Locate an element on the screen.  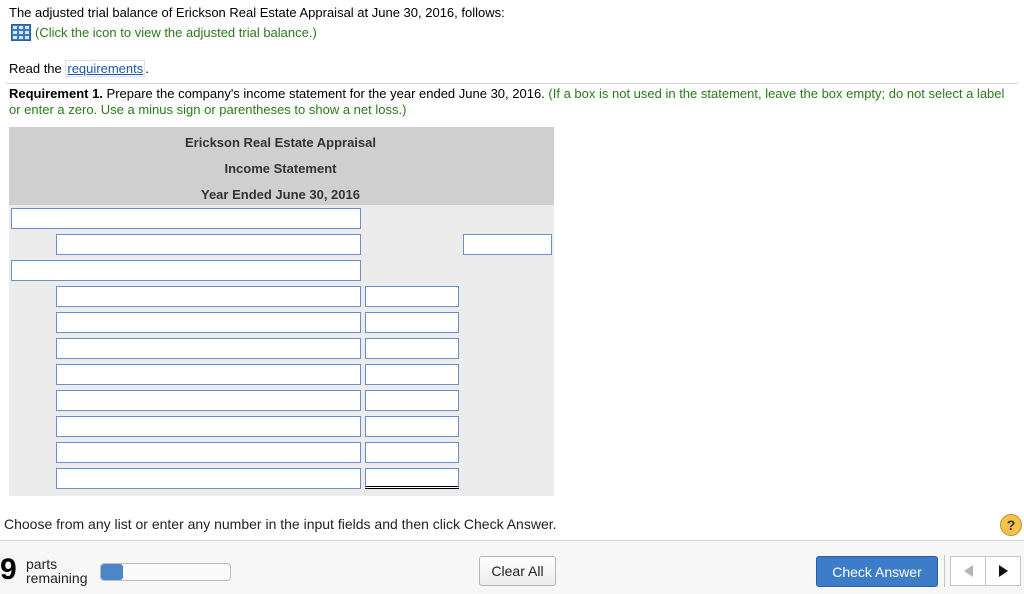
prev-button is located at coordinates (968, 571).